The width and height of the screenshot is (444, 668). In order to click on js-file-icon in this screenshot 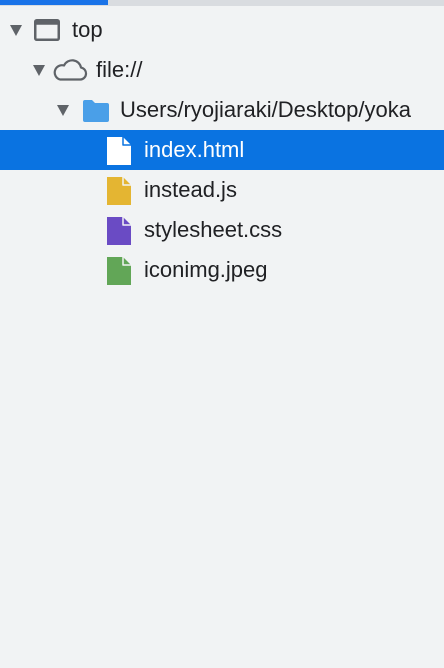, I will do `click(119, 193)`.